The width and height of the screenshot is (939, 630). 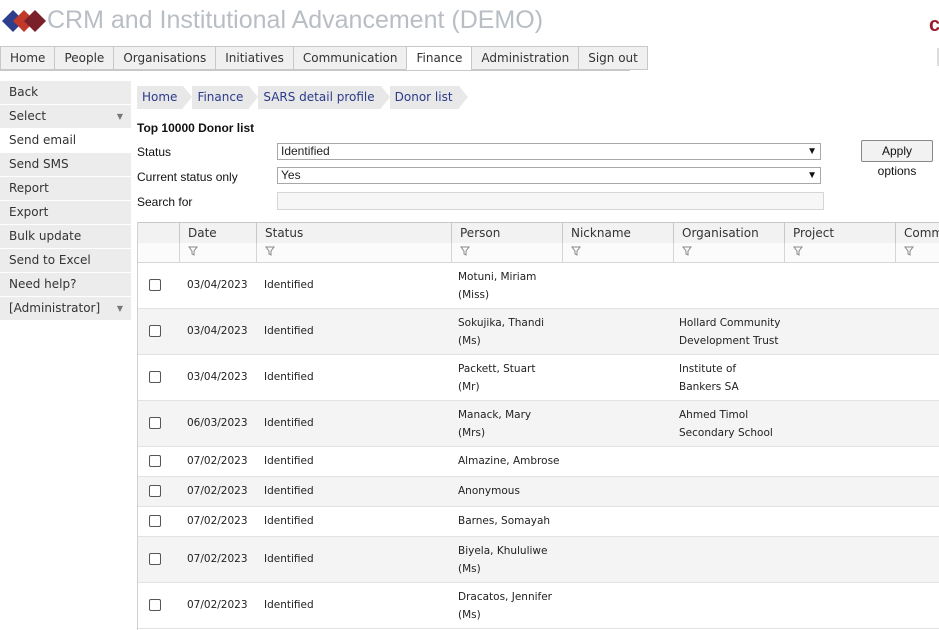 I want to click on cell-person: Almazine, Ambrose, so click(x=509, y=461).